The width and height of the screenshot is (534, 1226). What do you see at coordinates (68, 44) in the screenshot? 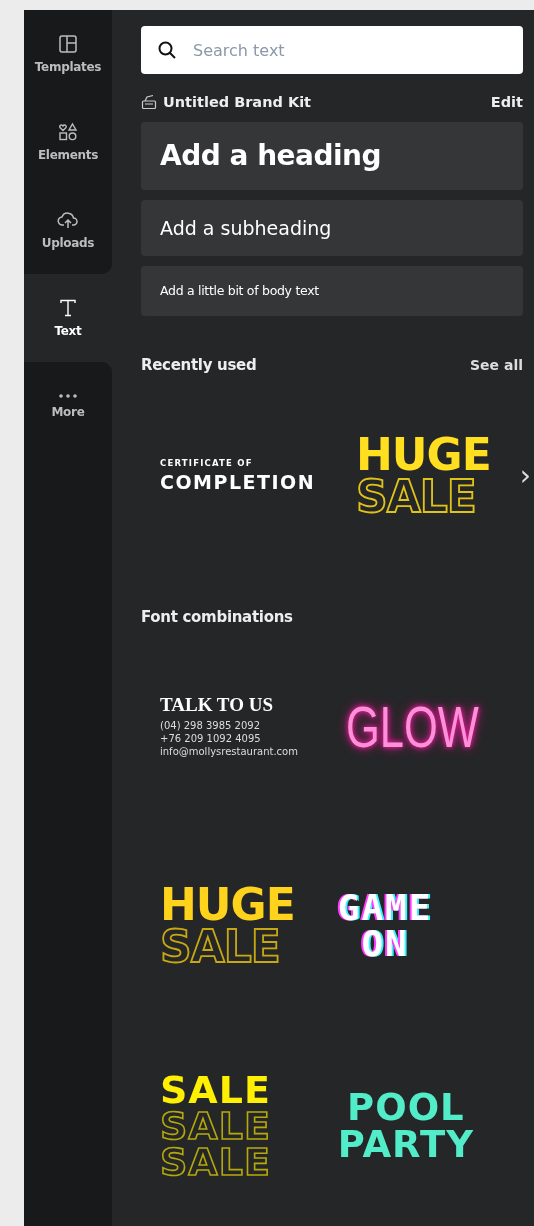
I see `layout-icon` at bounding box center [68, 44].